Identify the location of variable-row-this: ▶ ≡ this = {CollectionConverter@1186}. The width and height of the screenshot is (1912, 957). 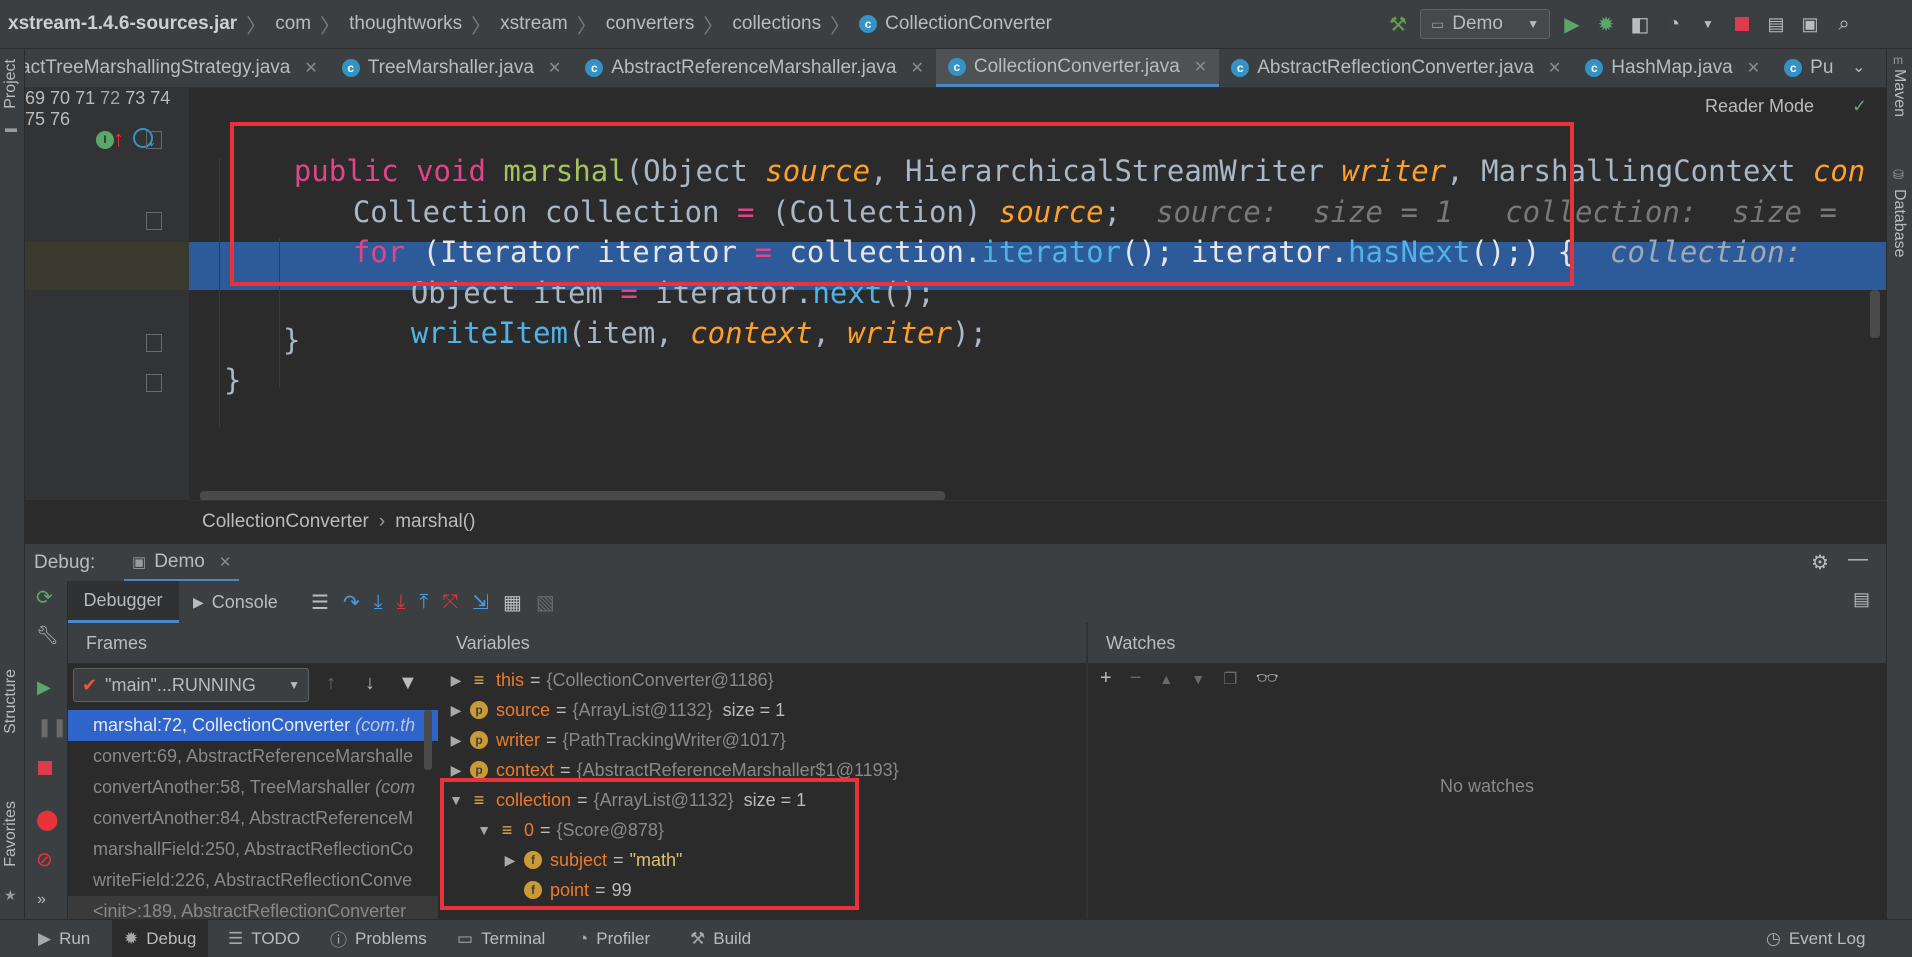
(611, 680).